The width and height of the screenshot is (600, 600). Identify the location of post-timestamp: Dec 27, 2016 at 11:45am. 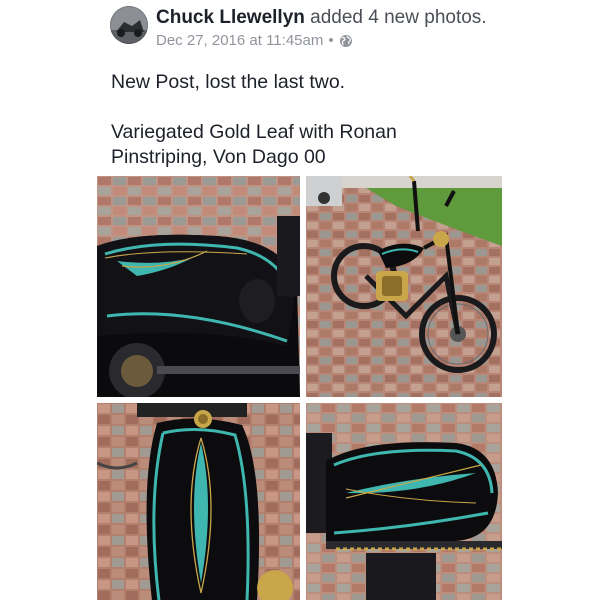
(239, 40).